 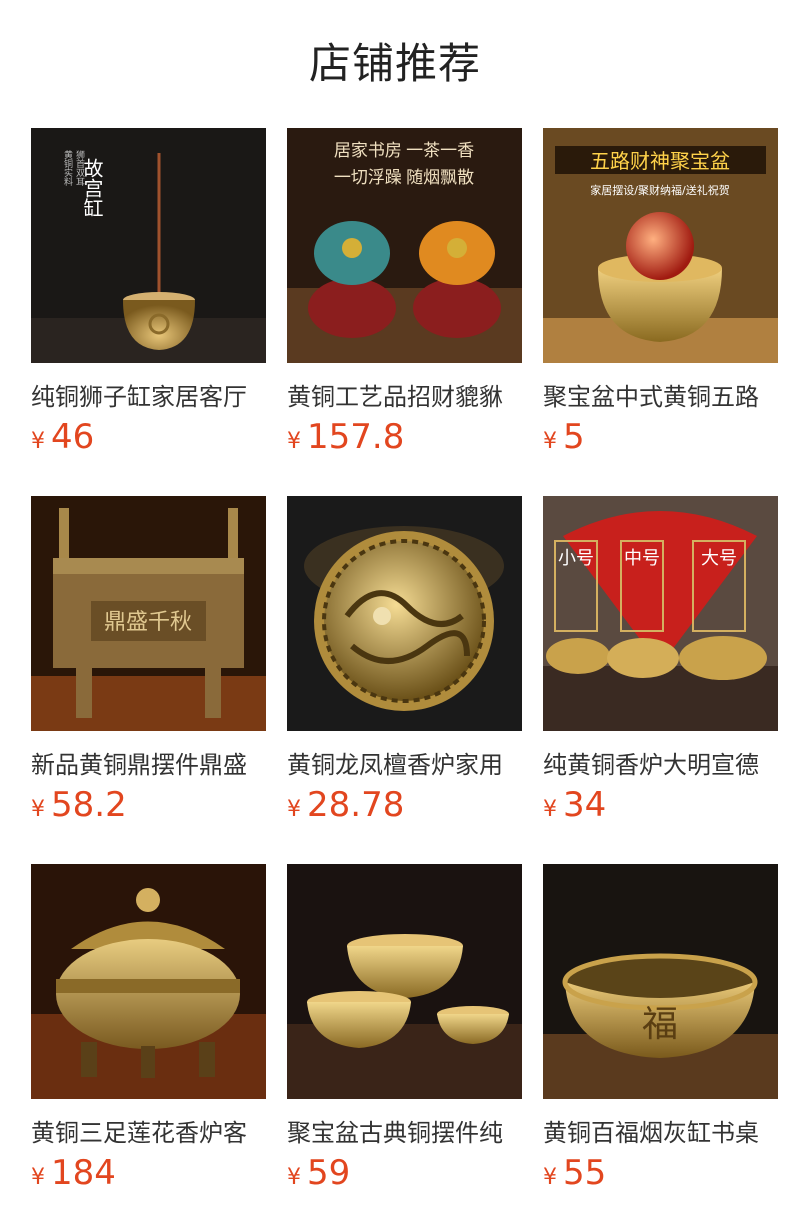 I want to click on product-price: ¥46, so click(x=148, y=437).